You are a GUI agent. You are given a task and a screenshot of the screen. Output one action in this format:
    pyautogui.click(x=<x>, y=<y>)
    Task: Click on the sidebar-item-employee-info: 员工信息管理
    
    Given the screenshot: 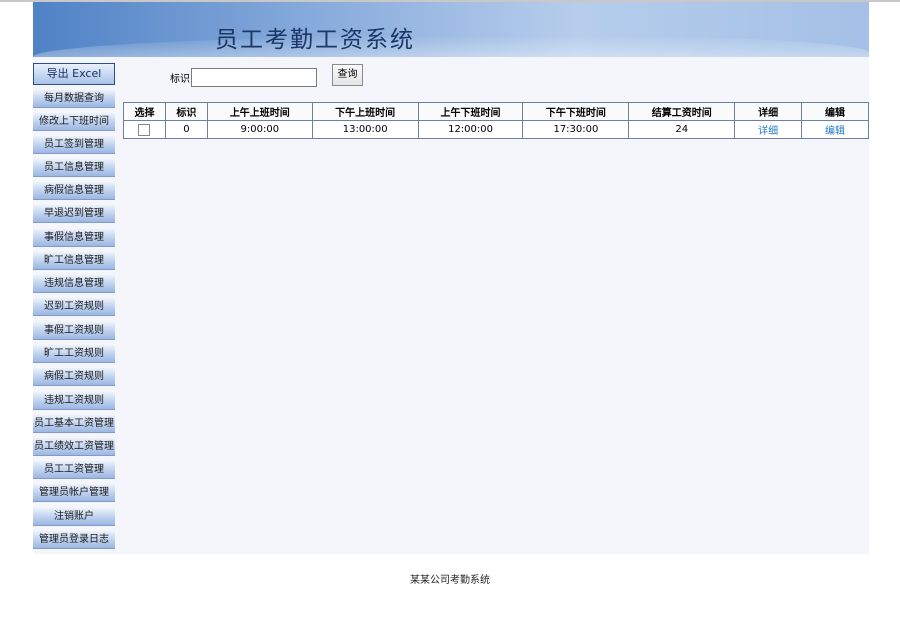 What is the action you would take?
    pyautogui.click(x=74, y=168)
    